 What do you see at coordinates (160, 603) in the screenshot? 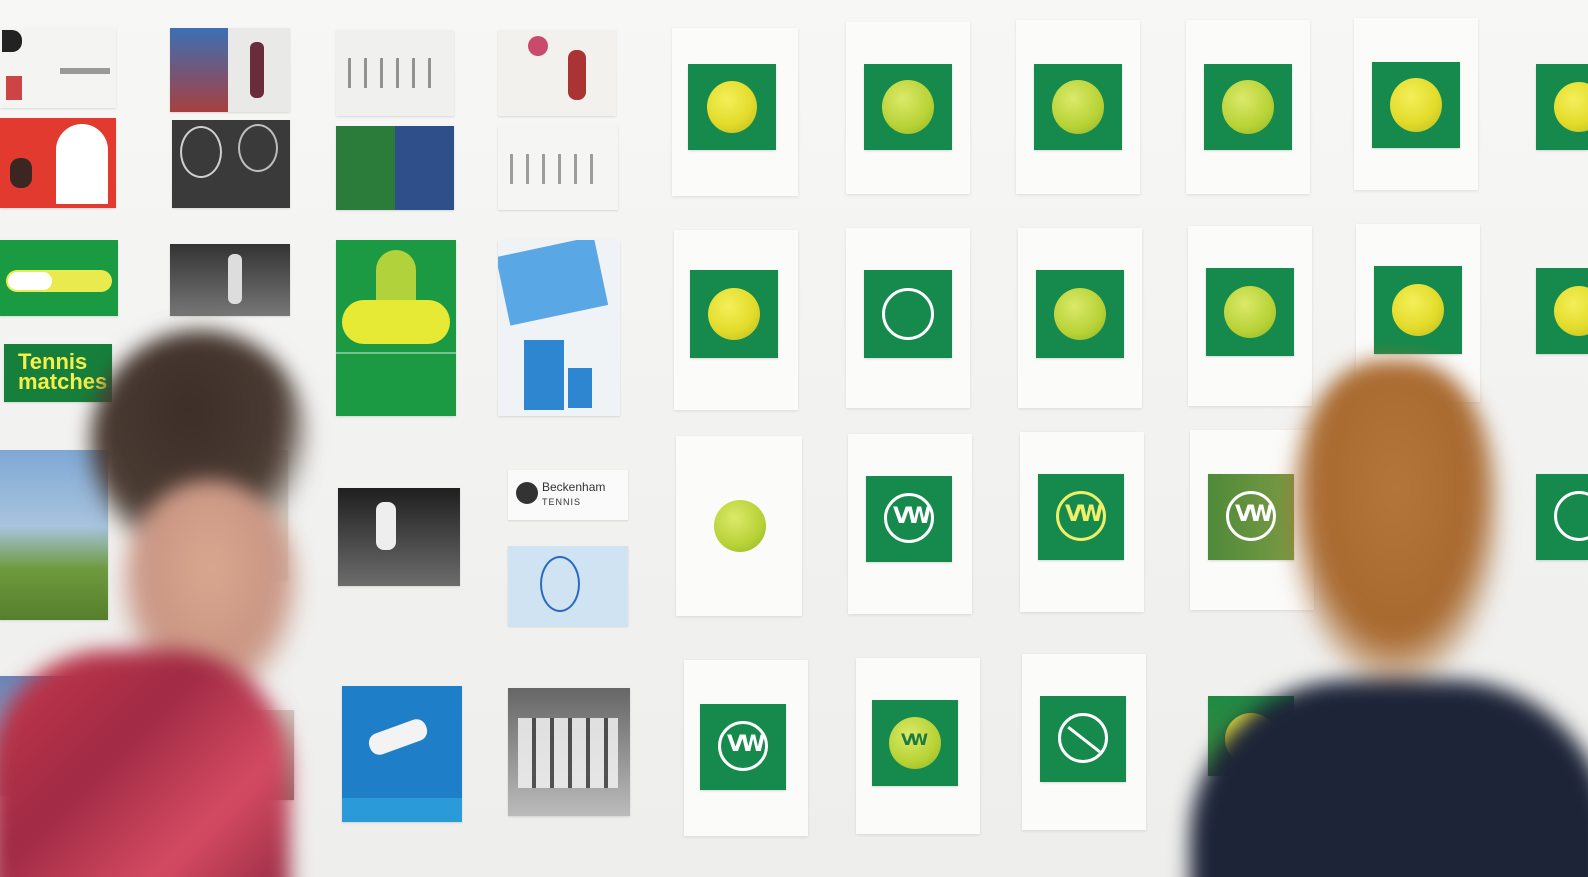
I see `person-left-blurred` at bounding box center [160, 603].